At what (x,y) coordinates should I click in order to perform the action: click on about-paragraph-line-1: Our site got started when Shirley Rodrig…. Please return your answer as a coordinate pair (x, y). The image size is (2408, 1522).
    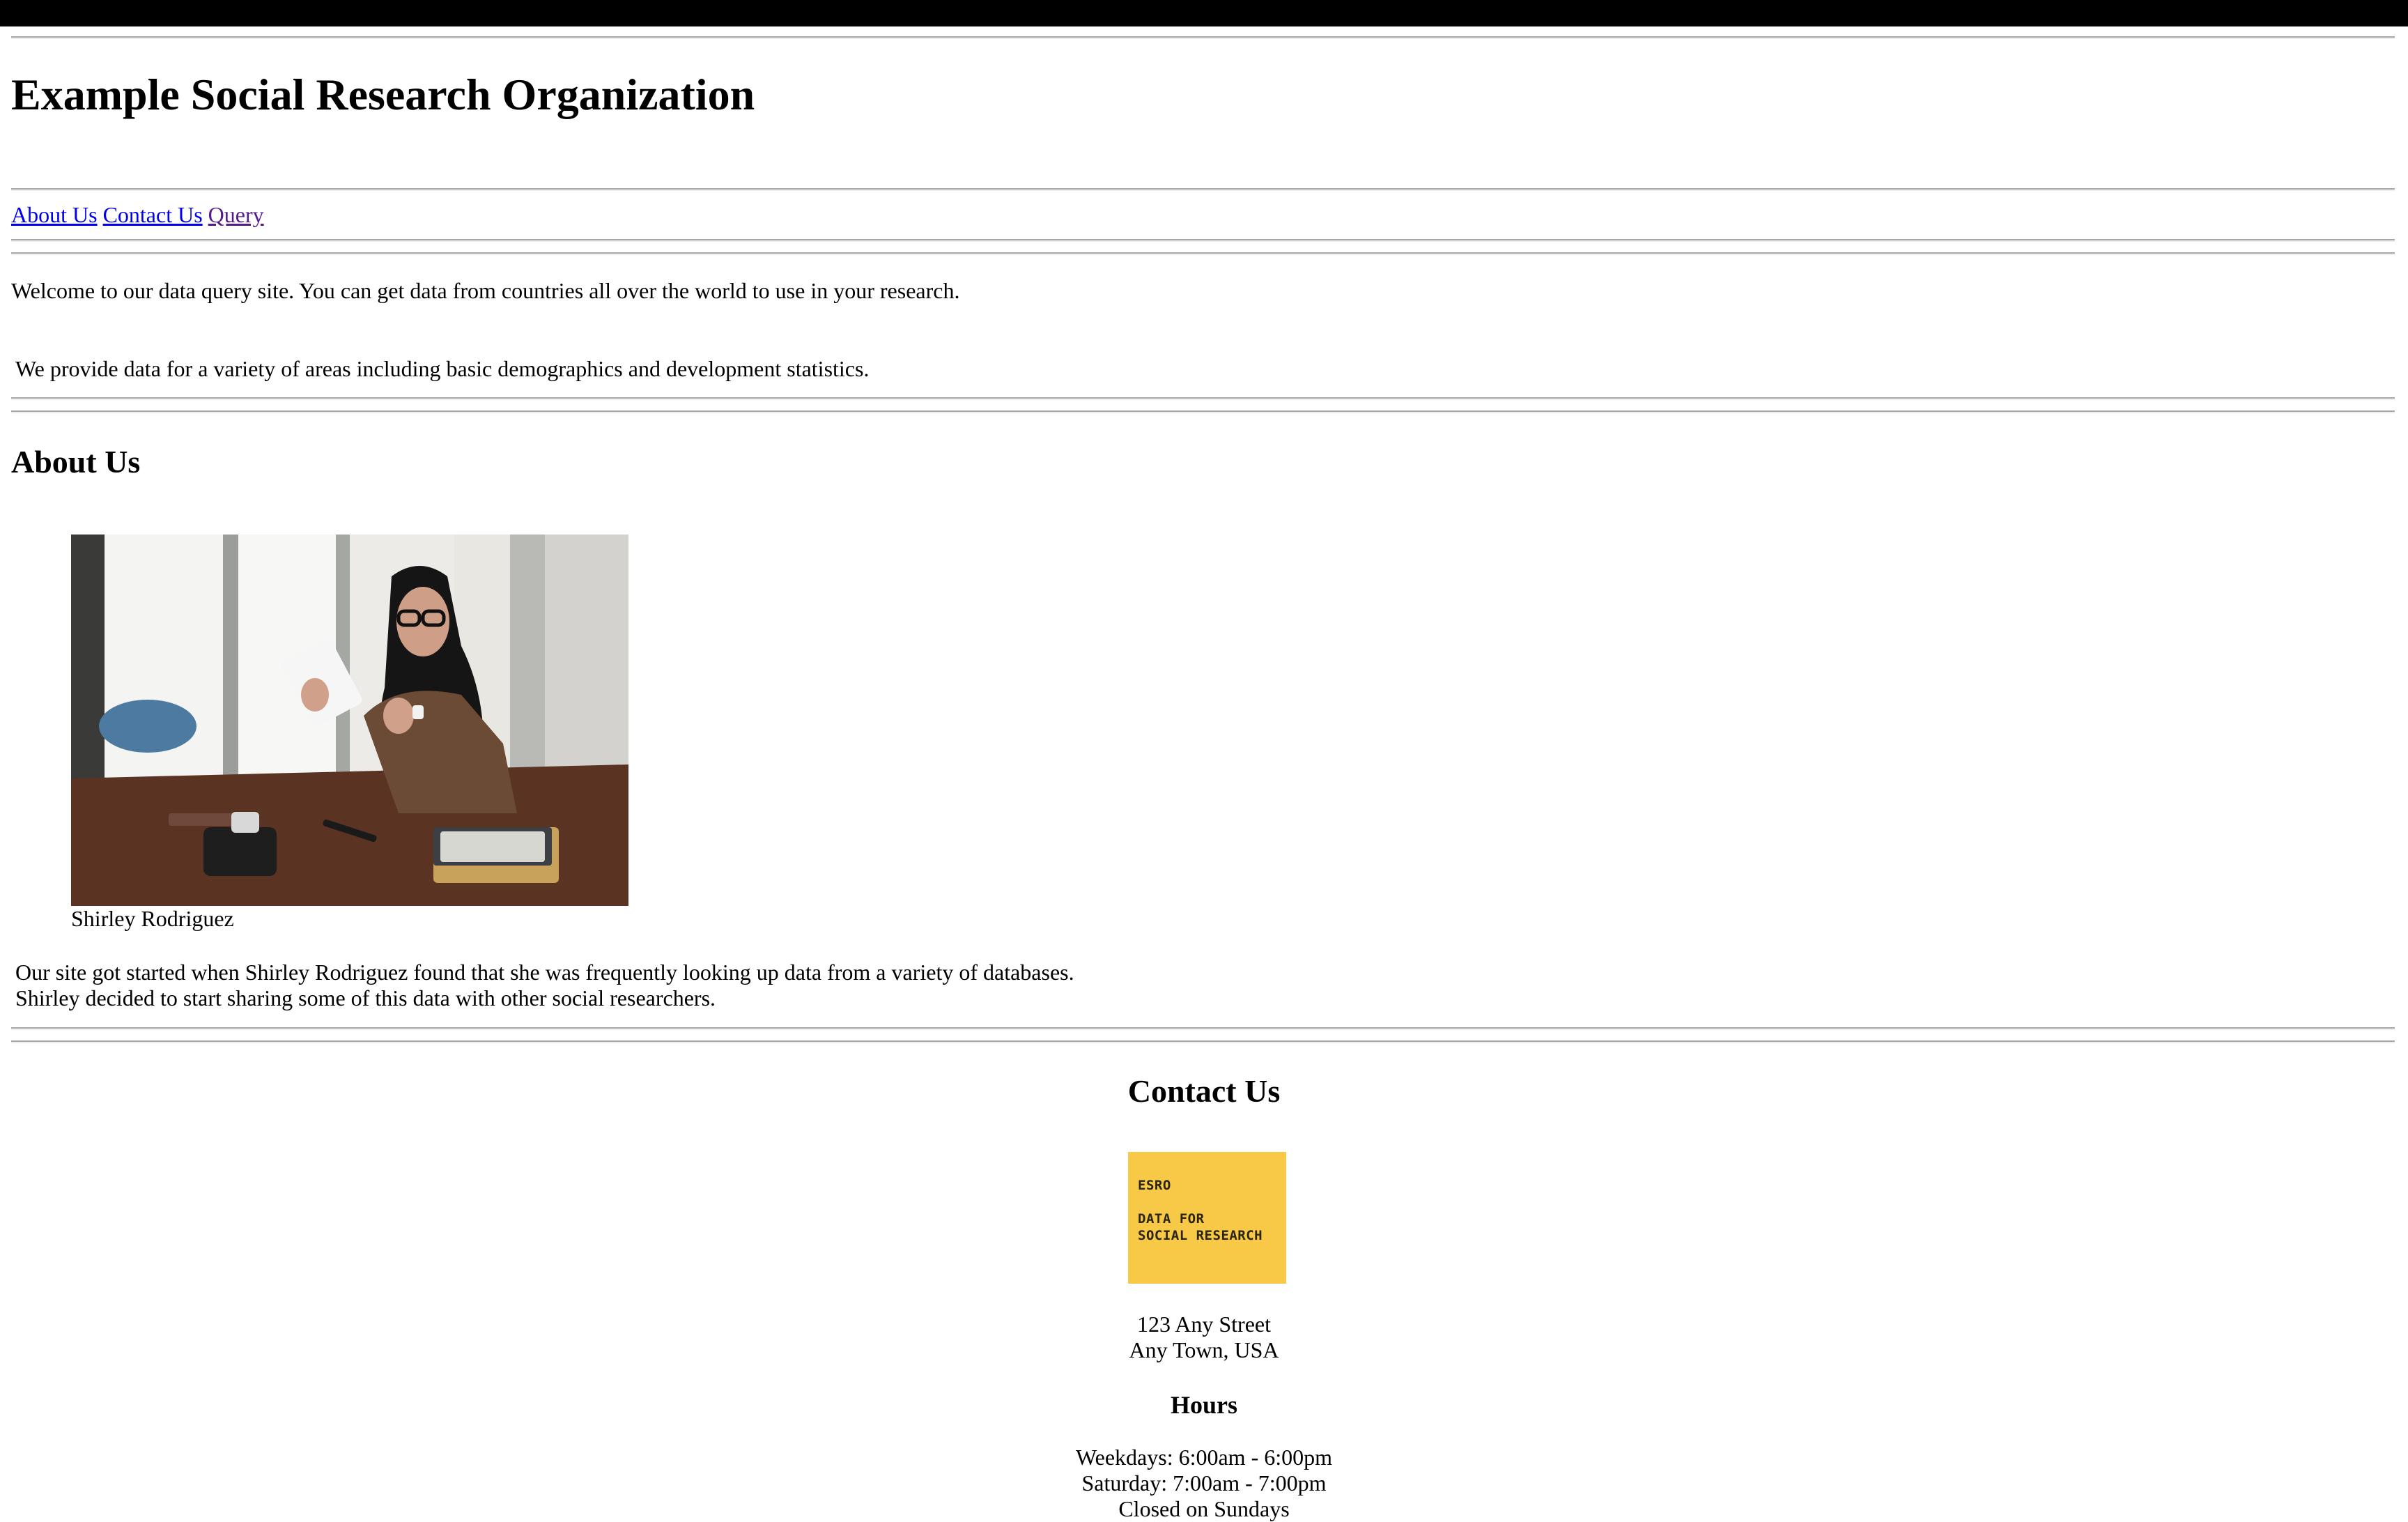
    Looking at the image, I should click on (544, 972).